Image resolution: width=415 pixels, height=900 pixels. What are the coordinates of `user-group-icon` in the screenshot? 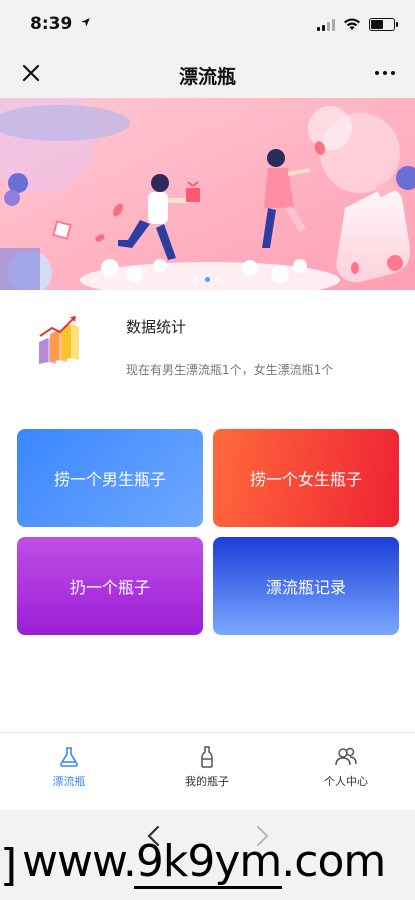 It's located at (346, 756).